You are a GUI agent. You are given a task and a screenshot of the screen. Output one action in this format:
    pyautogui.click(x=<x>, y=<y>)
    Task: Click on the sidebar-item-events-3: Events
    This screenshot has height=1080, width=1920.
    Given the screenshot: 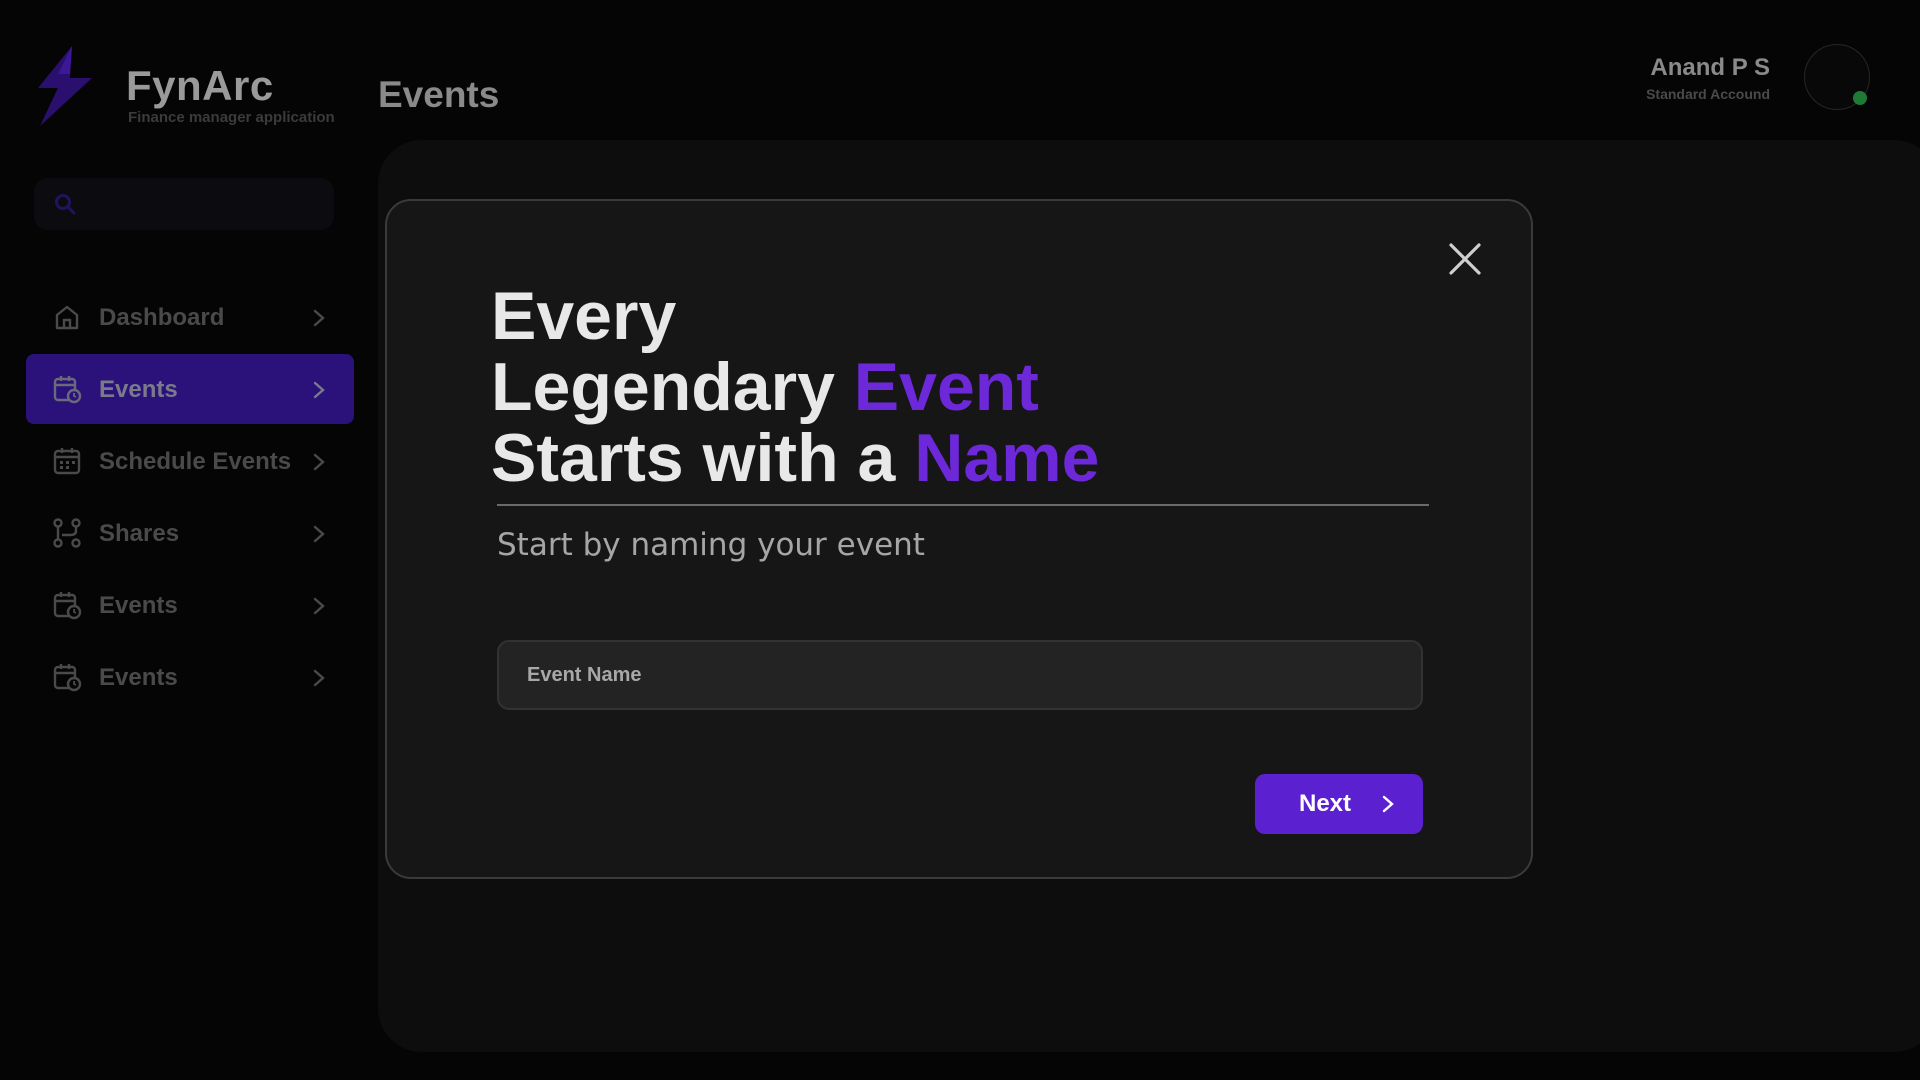 What is the action you would take?
    pyautogui.click(x=190, y=677)
    